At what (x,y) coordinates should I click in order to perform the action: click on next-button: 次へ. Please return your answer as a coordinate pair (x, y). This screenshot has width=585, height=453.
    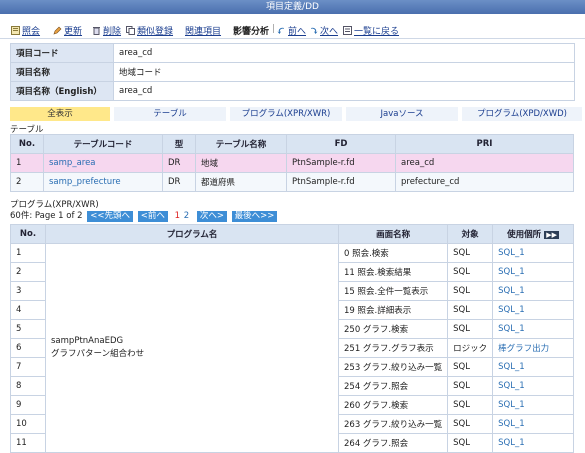
    Looking at the image, I should click on (323, 30).